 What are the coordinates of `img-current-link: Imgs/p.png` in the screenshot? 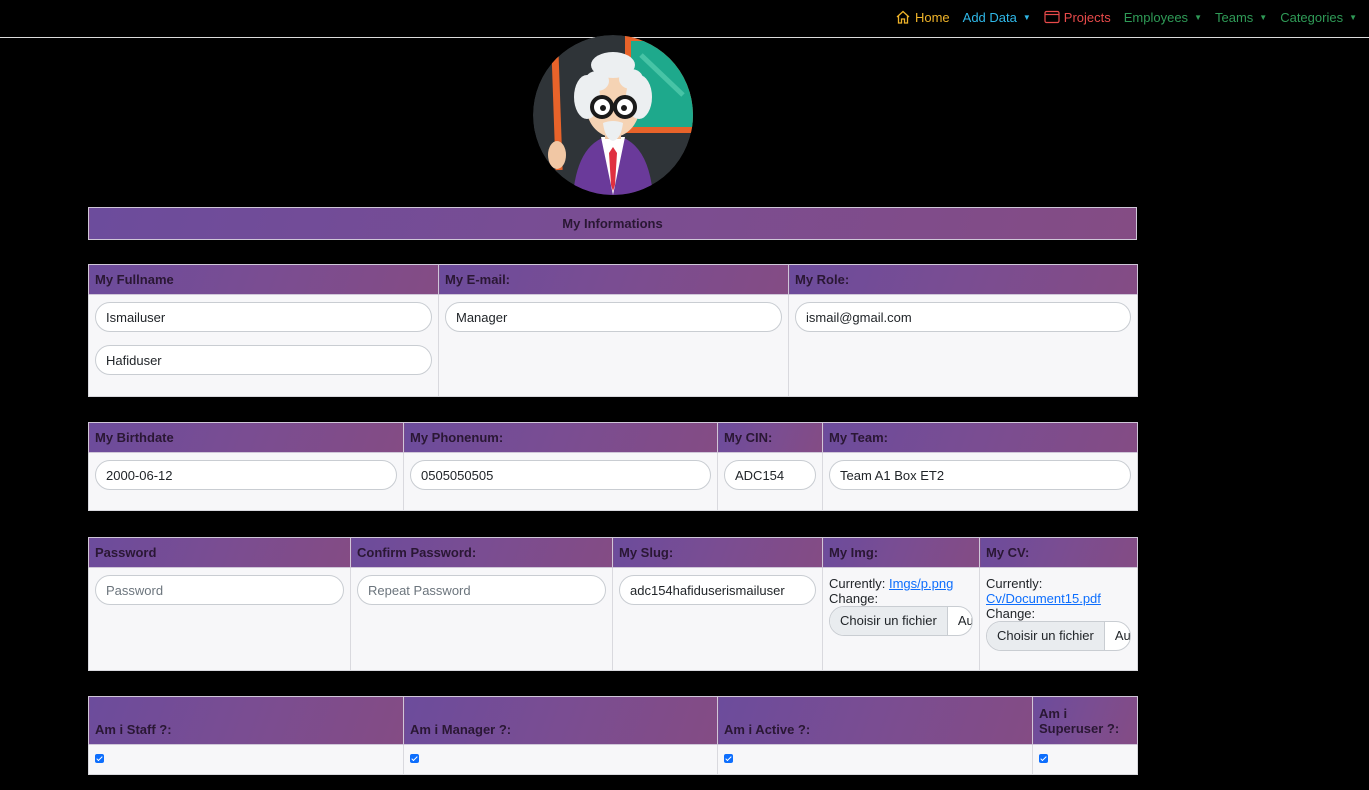 It's located at (921, 583).